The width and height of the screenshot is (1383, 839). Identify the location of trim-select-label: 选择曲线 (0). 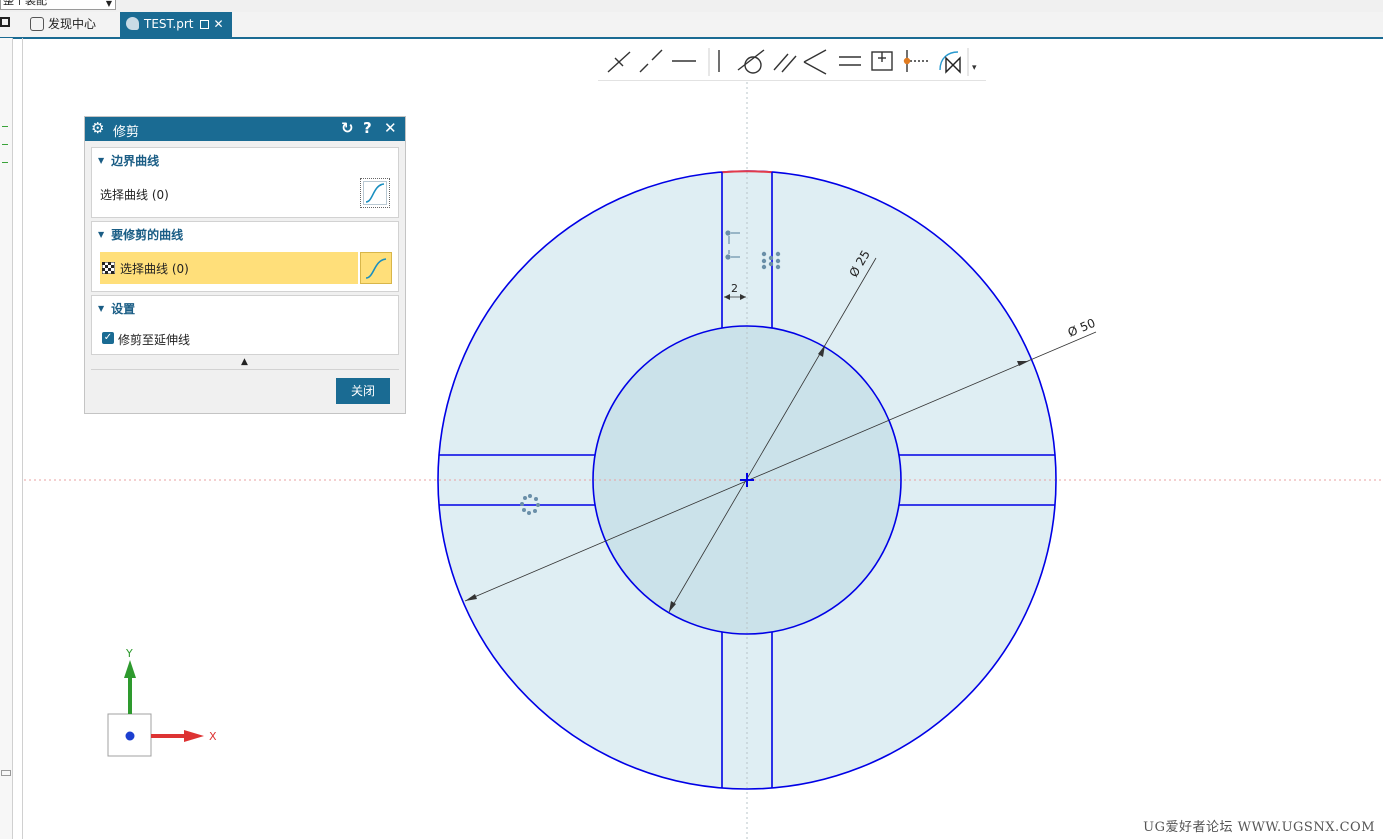
(154, 269).